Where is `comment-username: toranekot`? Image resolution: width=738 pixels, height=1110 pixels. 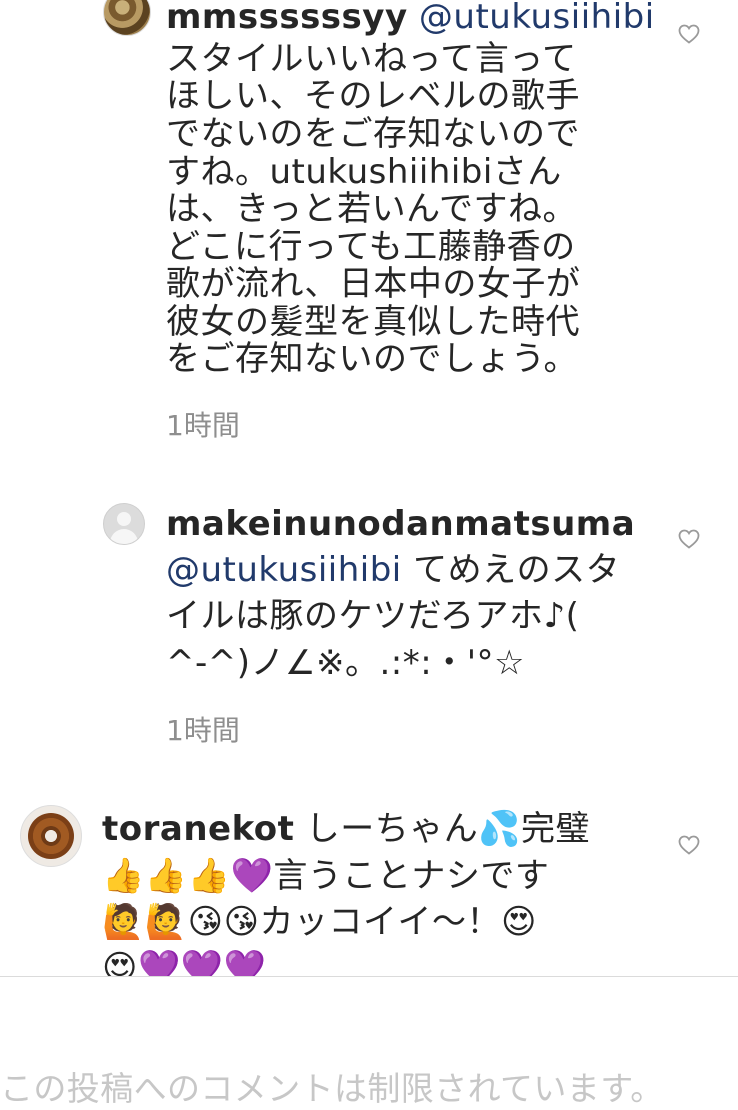
comment-username: toranekot is located at coordinates (198, 829).